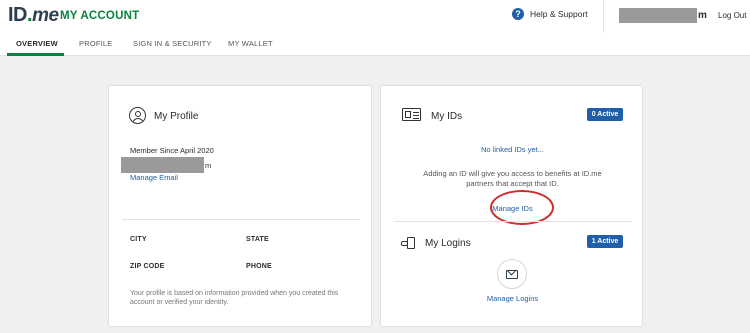 The height and width of the screenshot is (333, 750). What do you see at coordinates (18, 15) in the screenshot?
I see `logo-id-text: ID` at bounding box center [18, 15].